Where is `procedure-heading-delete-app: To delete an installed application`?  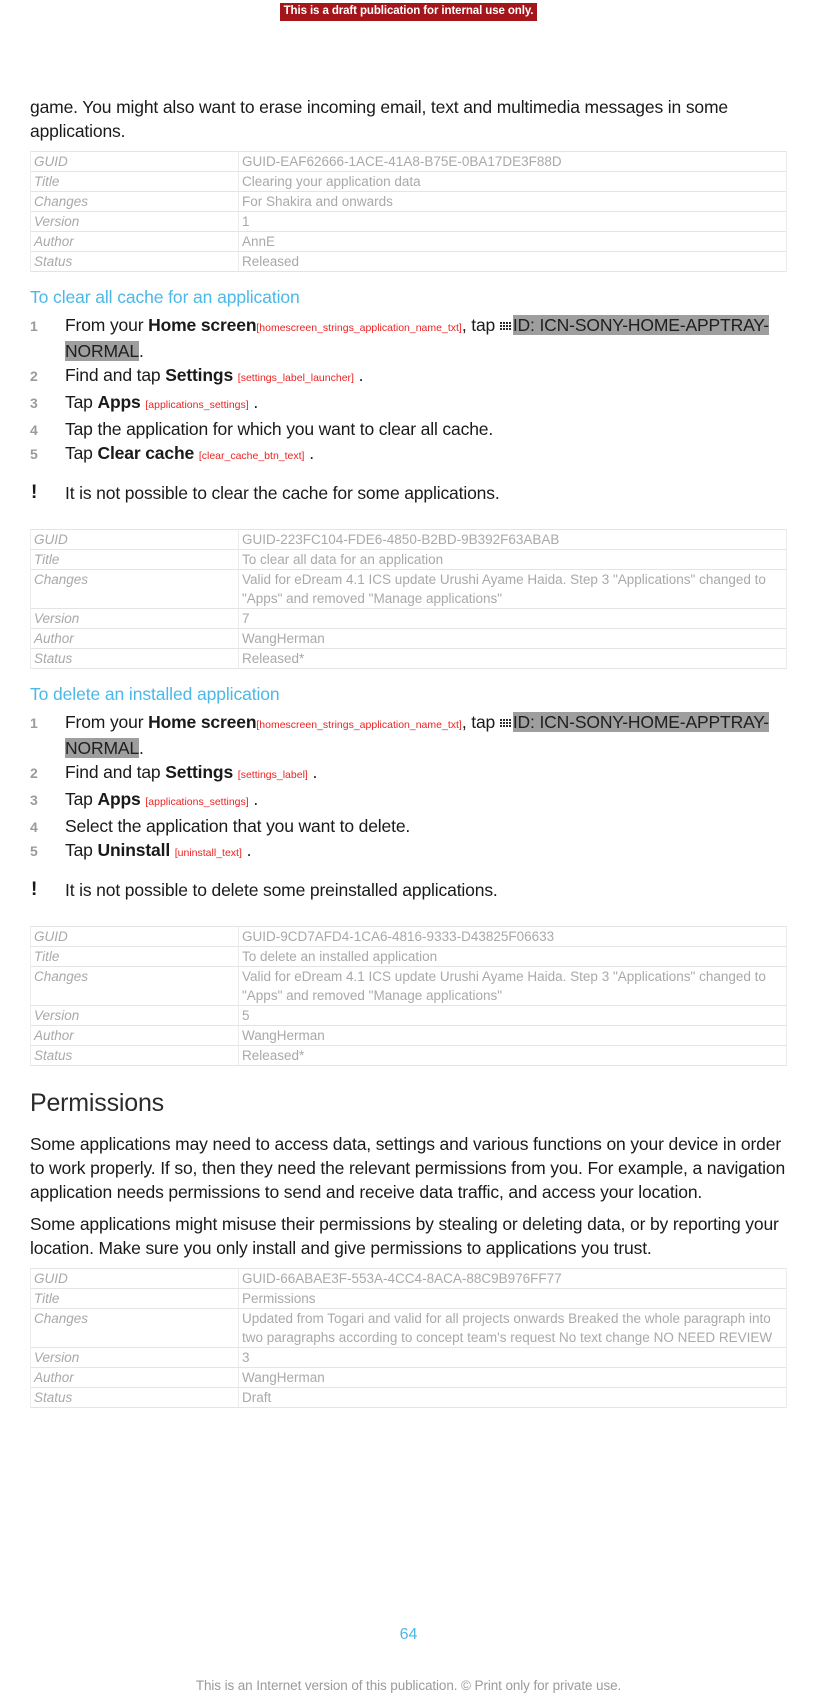
procedure-heading-delete-app: To delete an installed application is located at coordinates (155, 694).